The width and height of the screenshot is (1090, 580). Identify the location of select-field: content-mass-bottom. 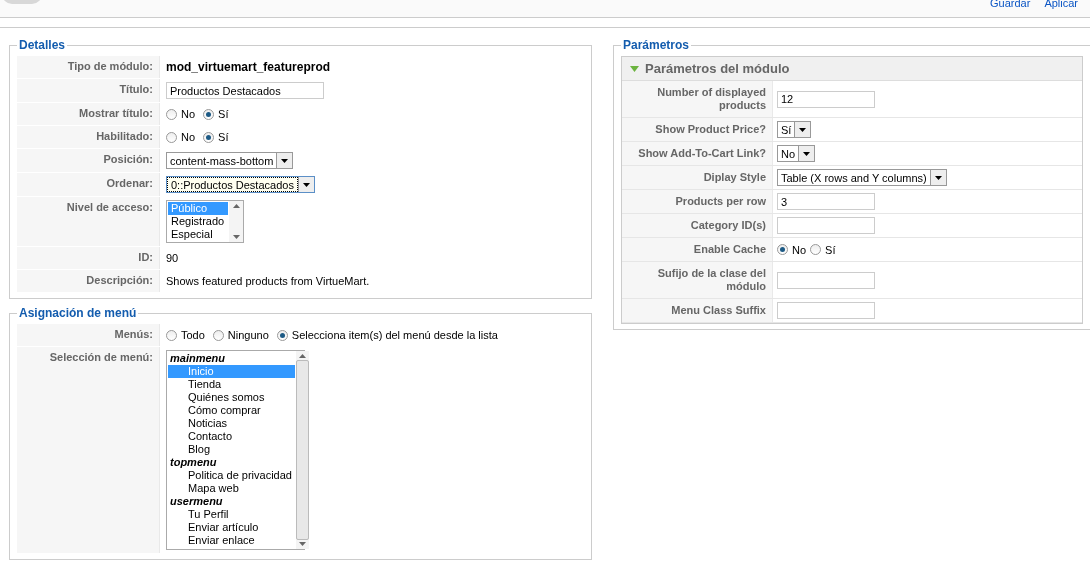
(230, 160).